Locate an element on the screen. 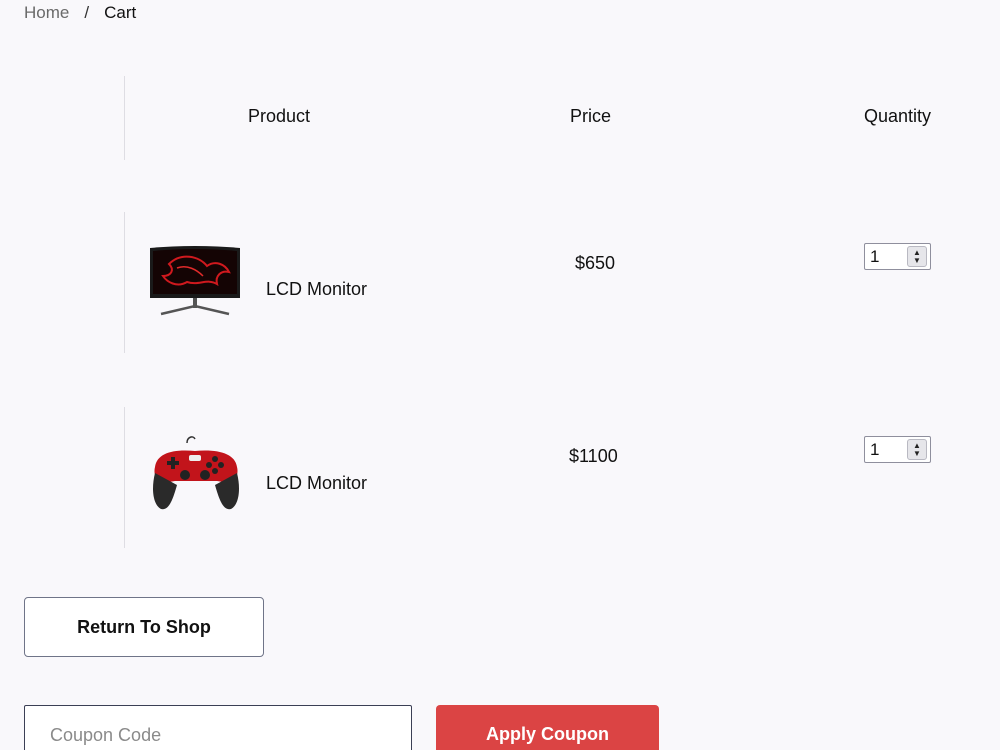 This screenshot has height=750, width=1000. cart-table-header: Product Price Quantity is located at coordinates (562, 118).